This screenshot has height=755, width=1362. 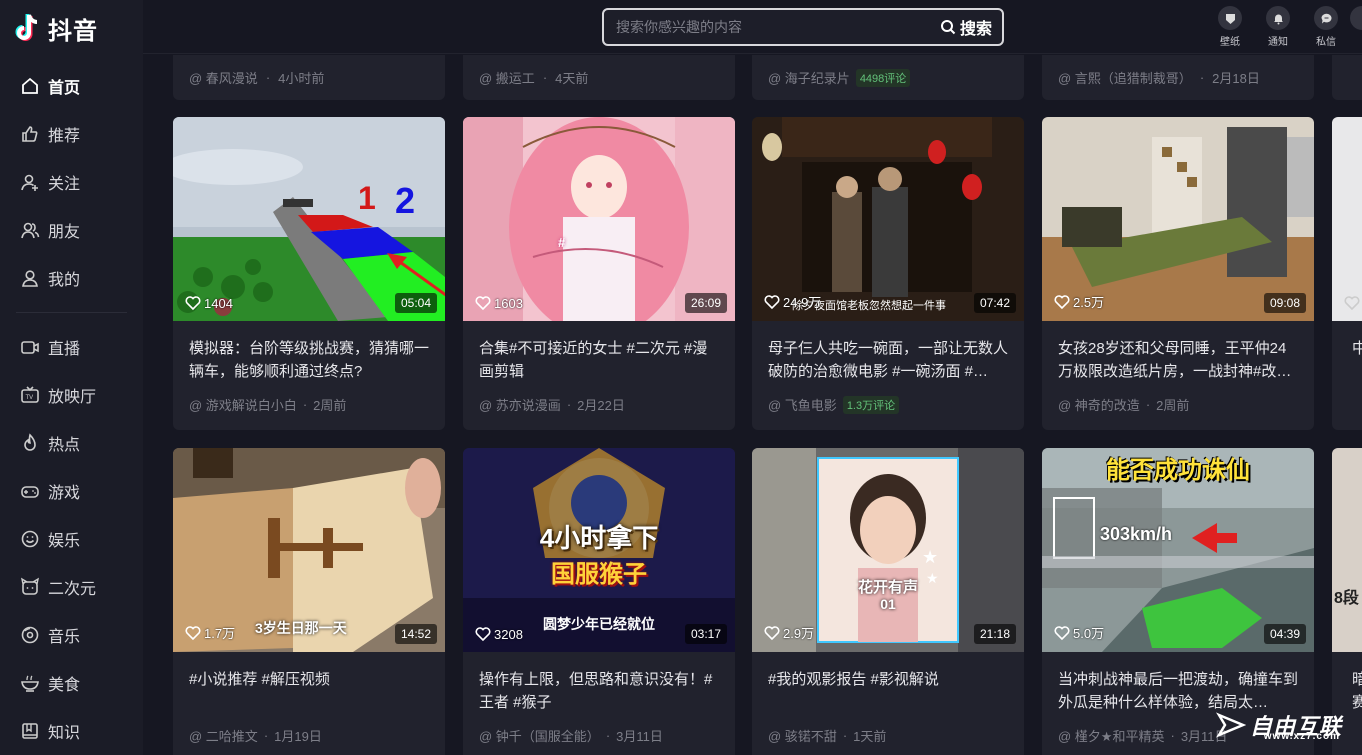 I want to click on user-icon, so click(x=30, y=278).